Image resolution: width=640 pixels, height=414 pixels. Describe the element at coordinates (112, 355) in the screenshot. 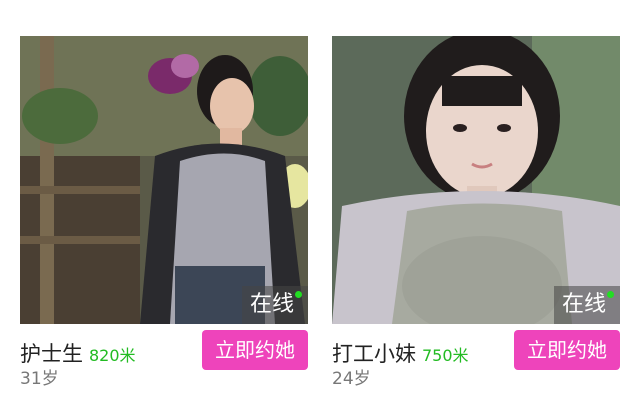

I see `user-distance: 820米` at that location.